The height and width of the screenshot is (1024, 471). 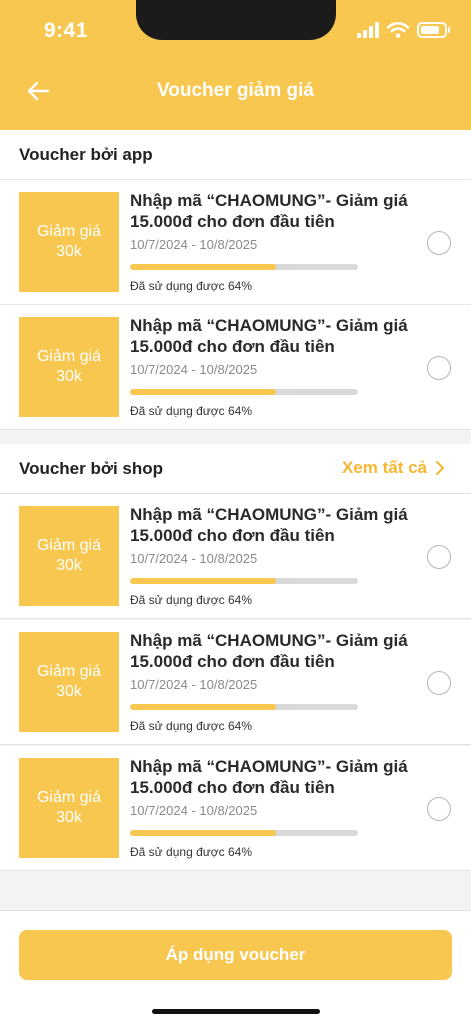 I want to click on battery-icon, so click(x=433, y=30).